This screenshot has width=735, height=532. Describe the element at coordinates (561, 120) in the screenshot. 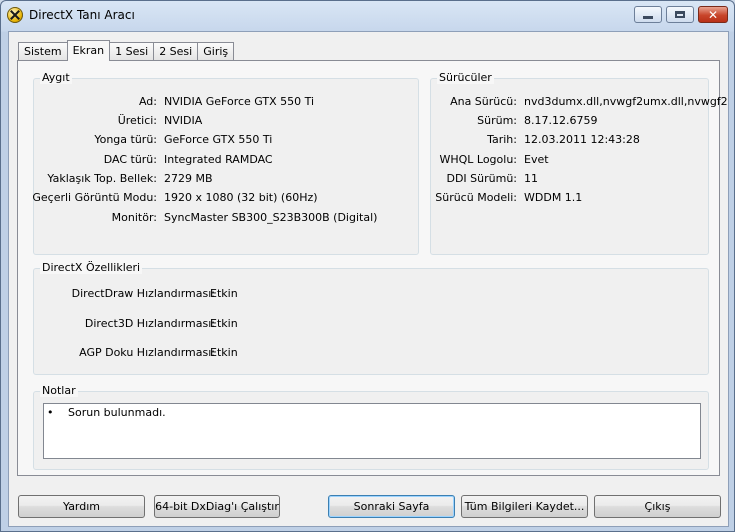

I see `driver-version-value: 8.17.12.6759` at that location.